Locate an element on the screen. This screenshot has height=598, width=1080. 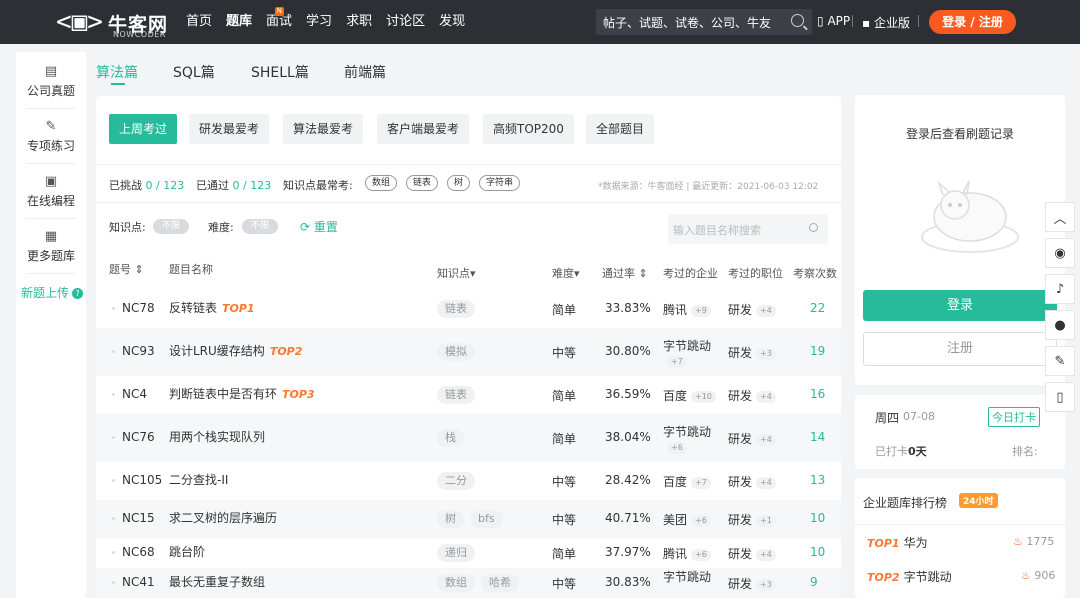
sidebar-item-more: ▦ 更多题库 is located at coordinates (51, 246).